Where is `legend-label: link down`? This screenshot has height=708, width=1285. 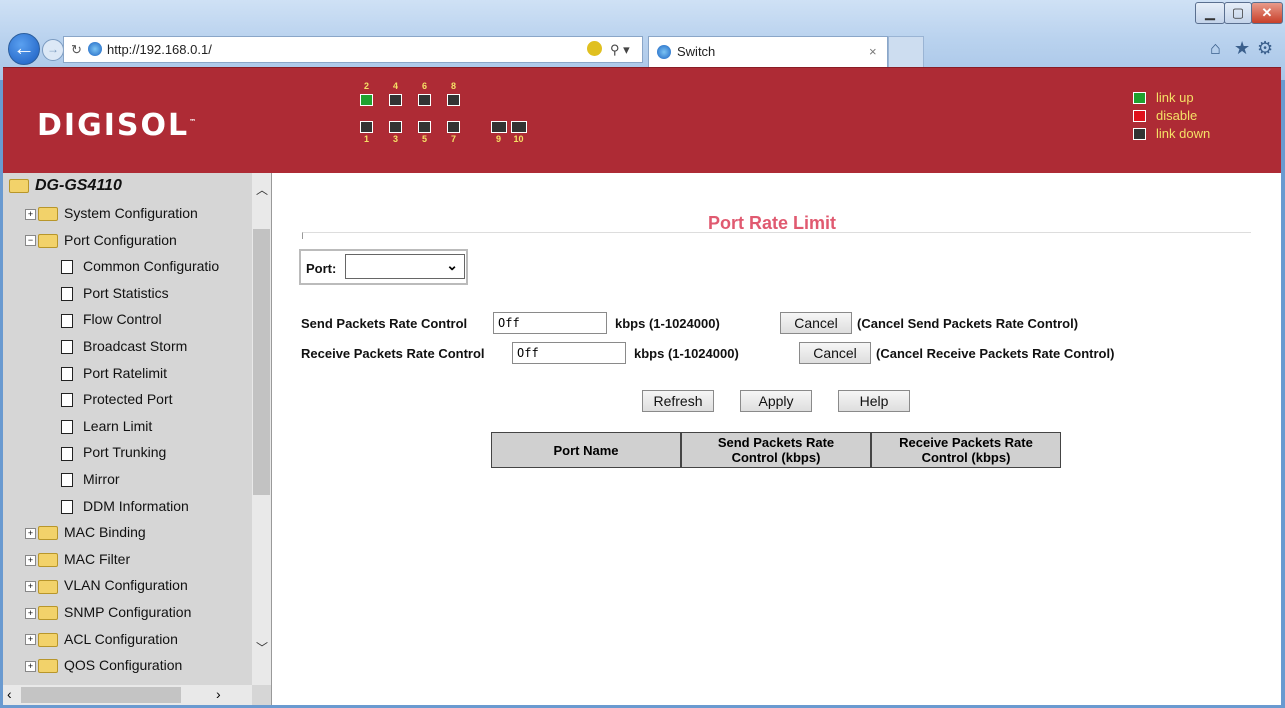
legend-label: link down is located at coordinates (1183, 133).